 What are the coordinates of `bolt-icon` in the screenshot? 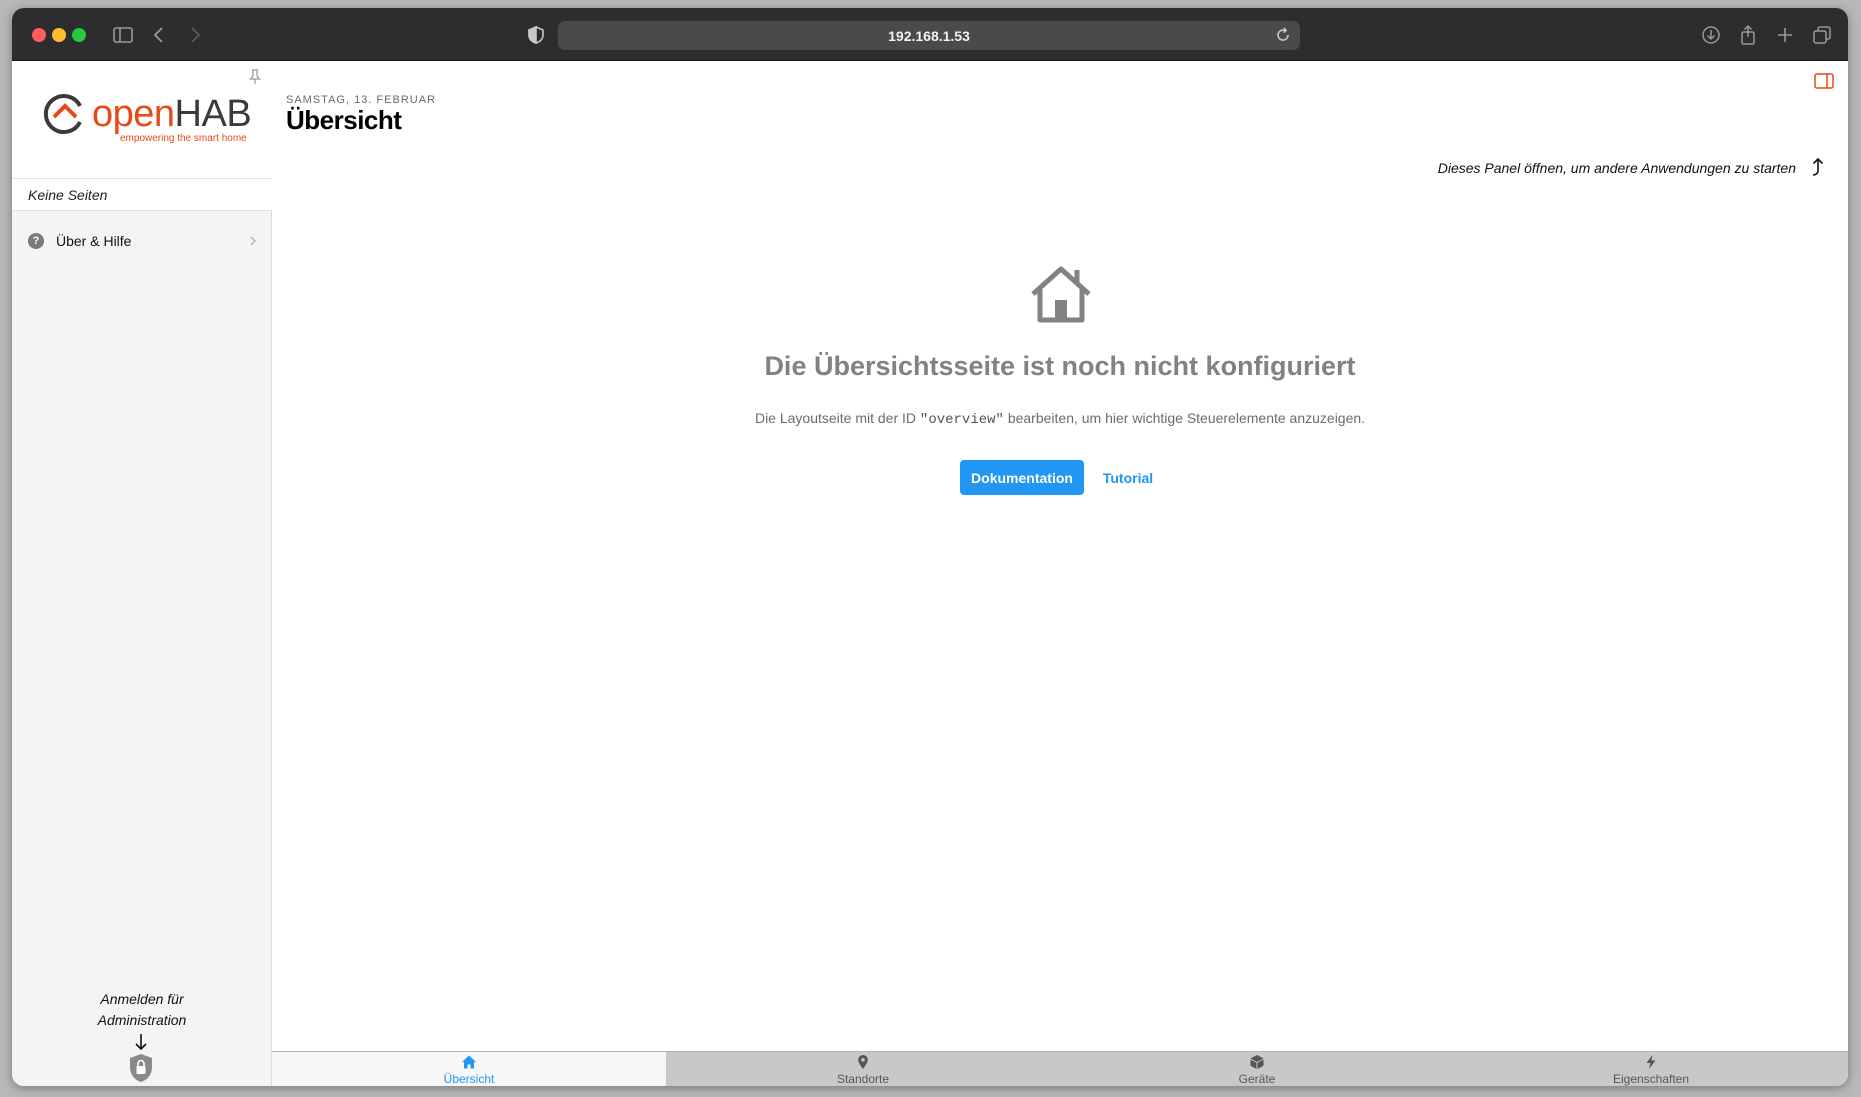 It's located at (1651, 1061).